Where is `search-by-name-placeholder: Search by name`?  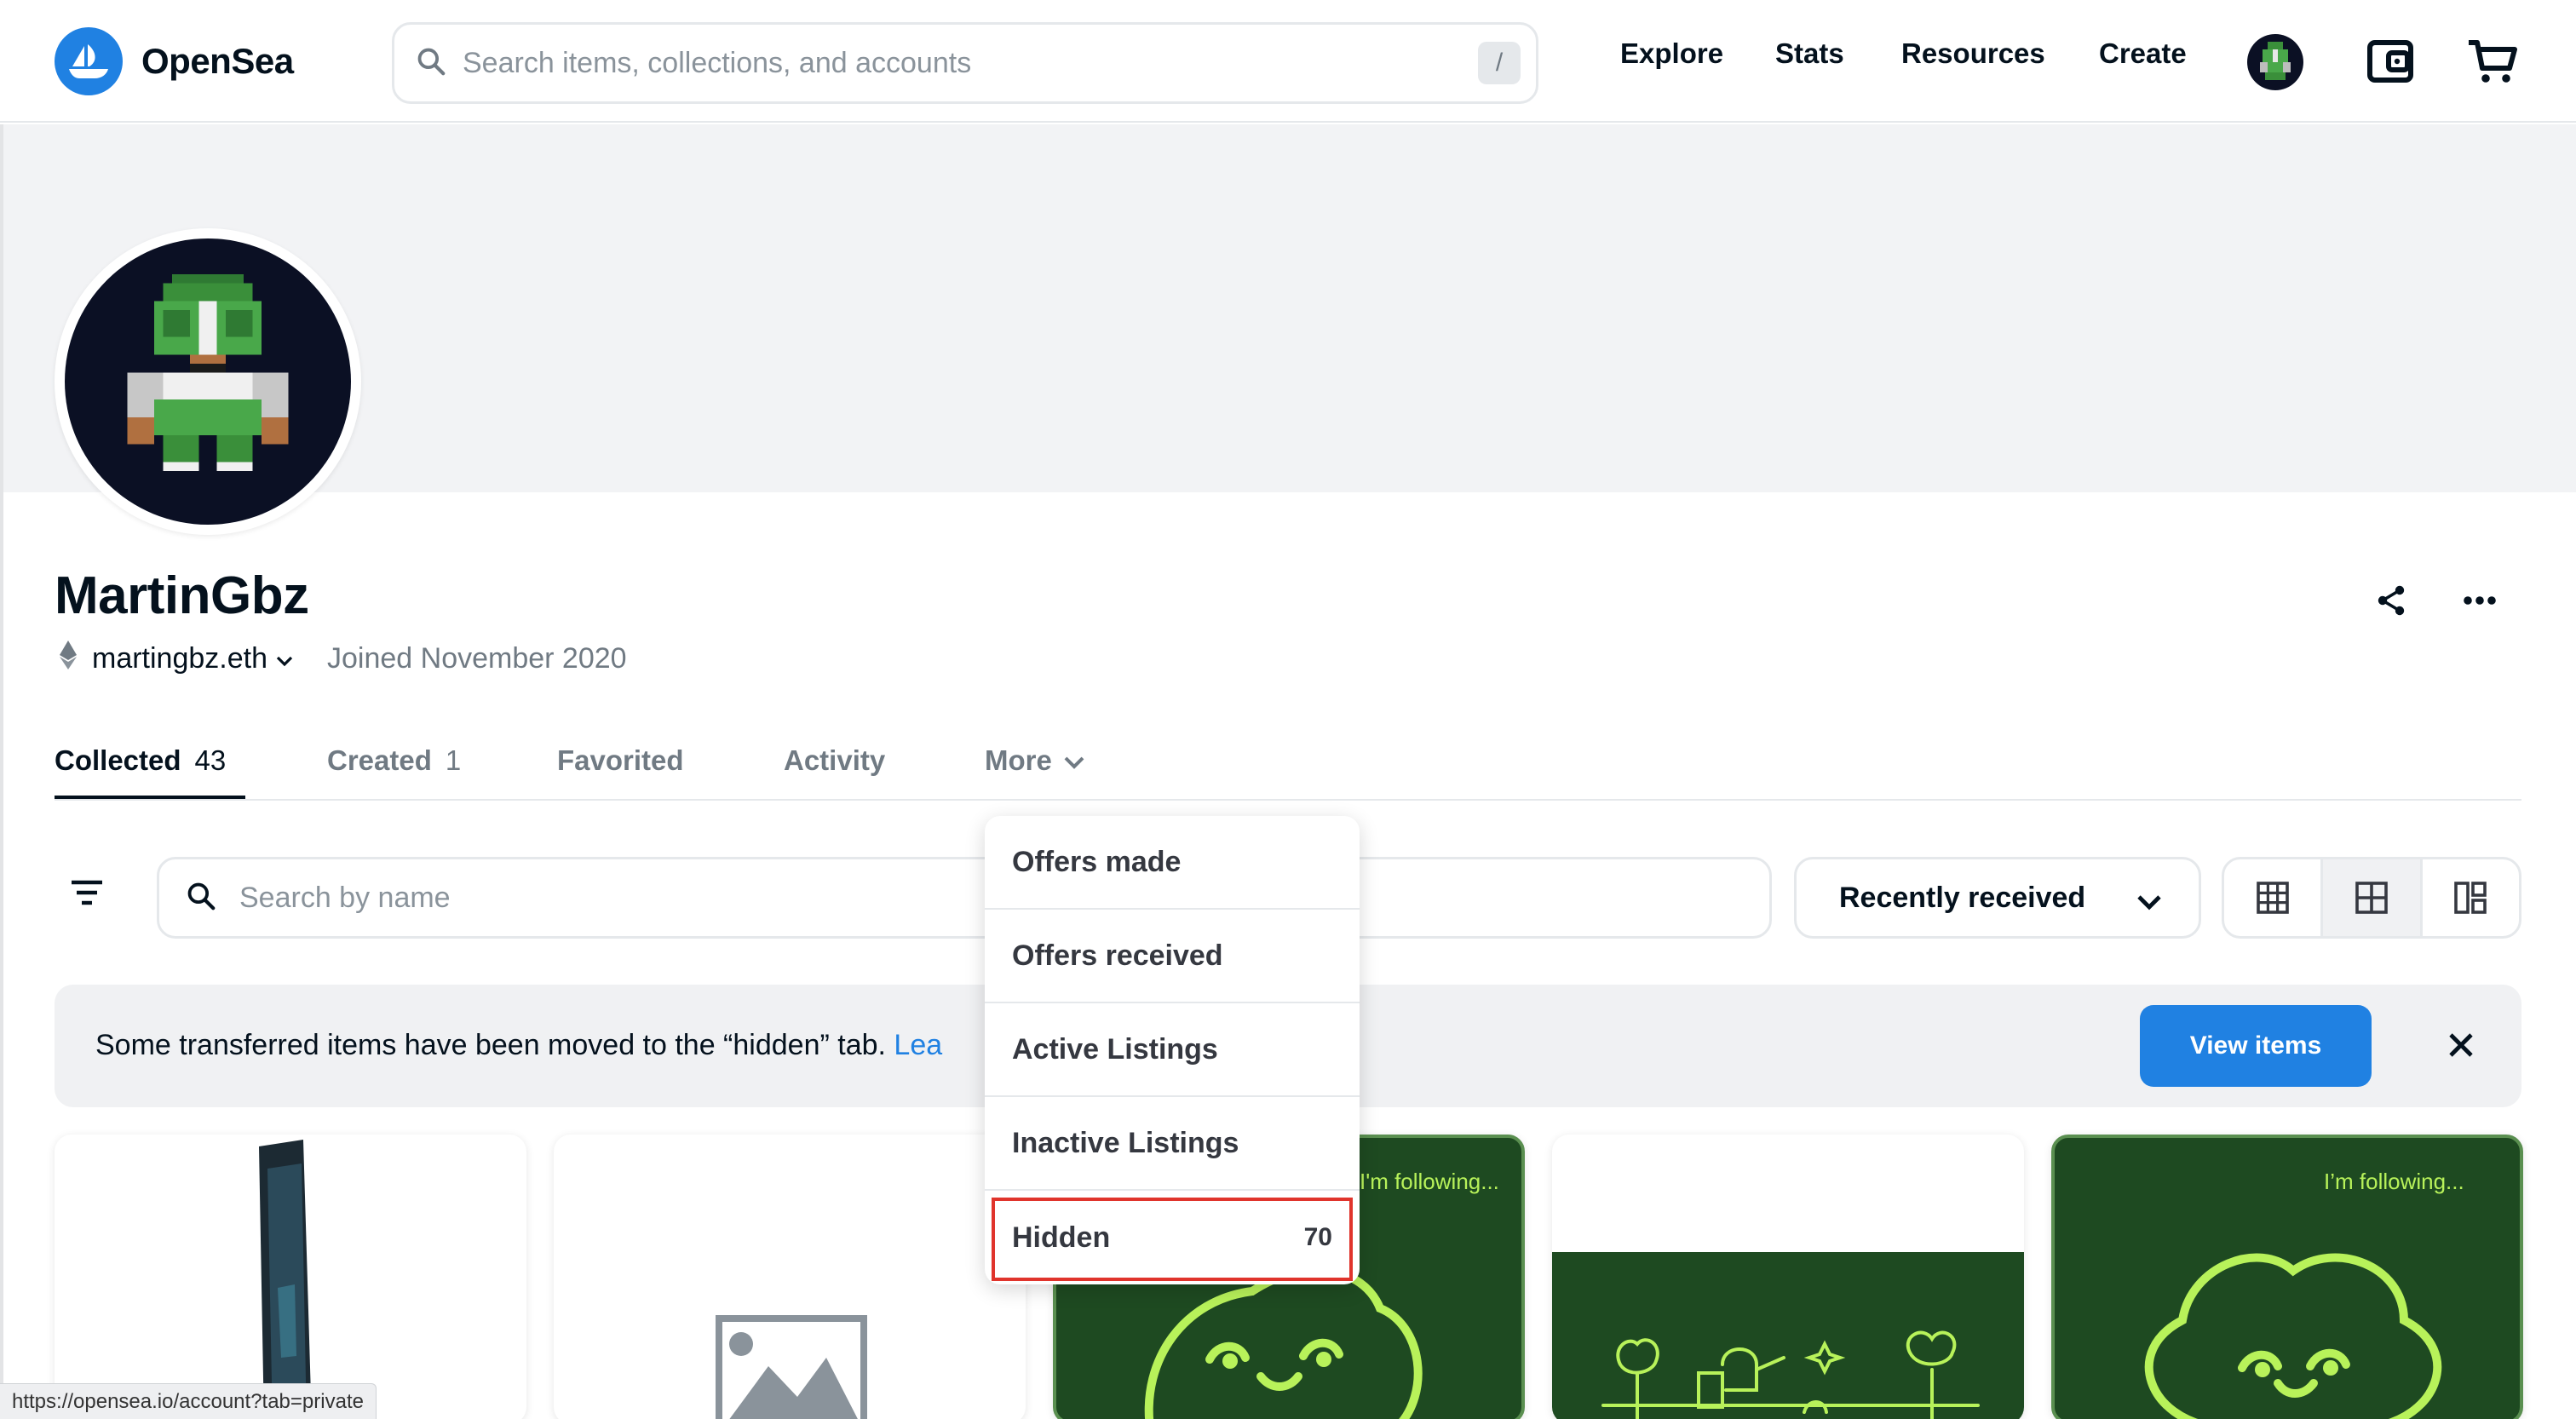 search-by-name-placeholder: Search by name is located at coordinates (345, 897).